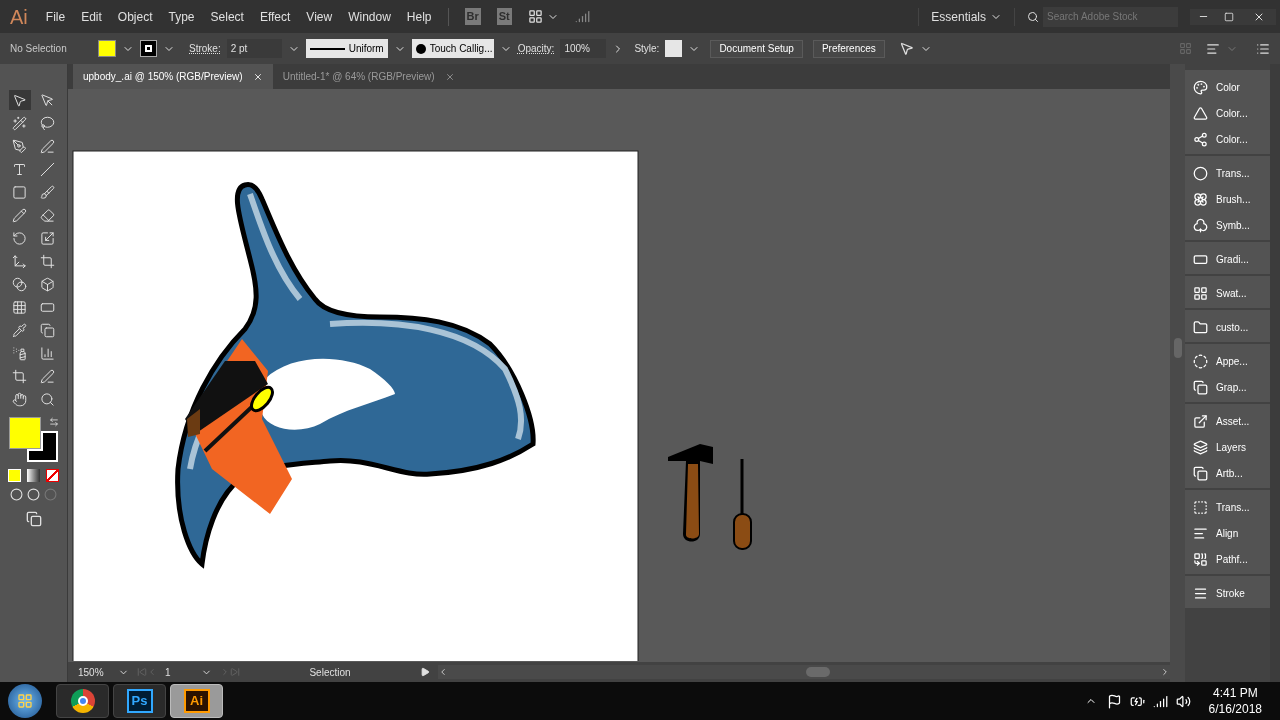  What do you see at coordinates (358, 77) in the screenshot?
I see `tab-title: Untitled-1* @ 64% (RGB/Preview)` at bounding box center [358, 77].